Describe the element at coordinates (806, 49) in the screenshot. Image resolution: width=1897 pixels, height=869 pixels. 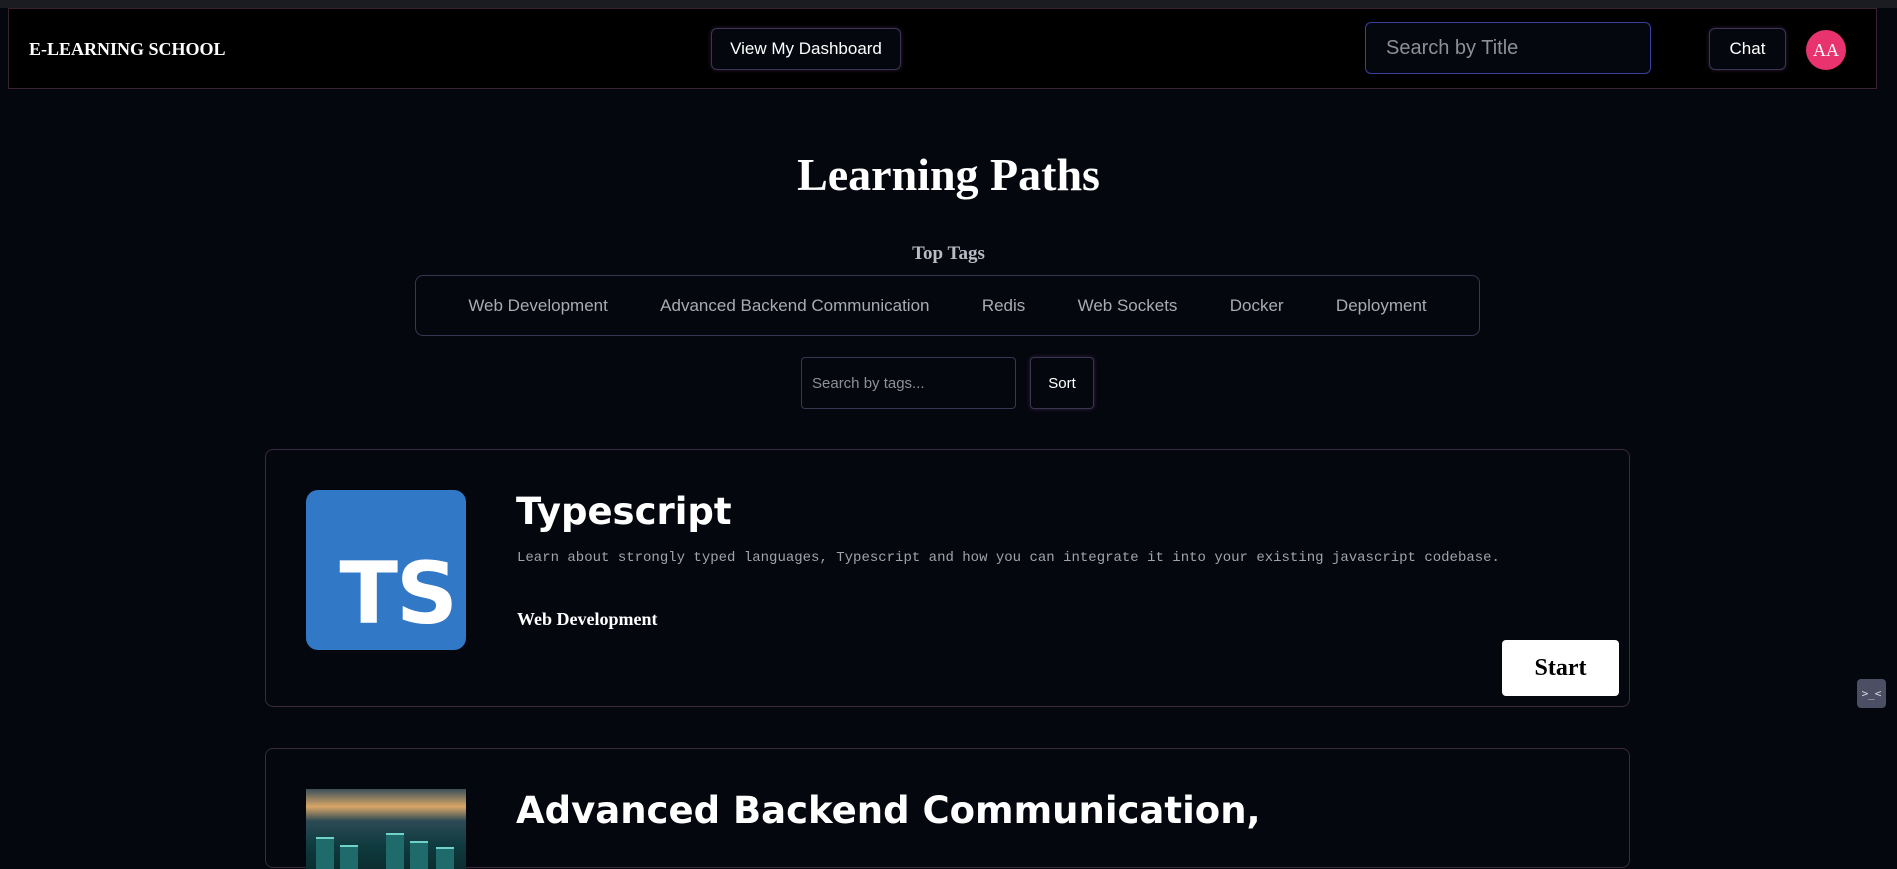
I see `view-dashboard-button: View My Dashboard` at that location.